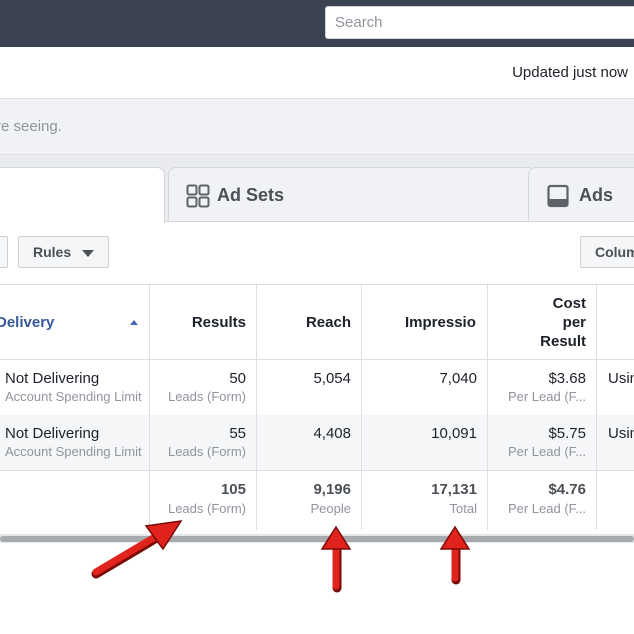 The height and width of the screenshot is (634, 634). I want to click on header-reach: Reach, so click(328, 322).